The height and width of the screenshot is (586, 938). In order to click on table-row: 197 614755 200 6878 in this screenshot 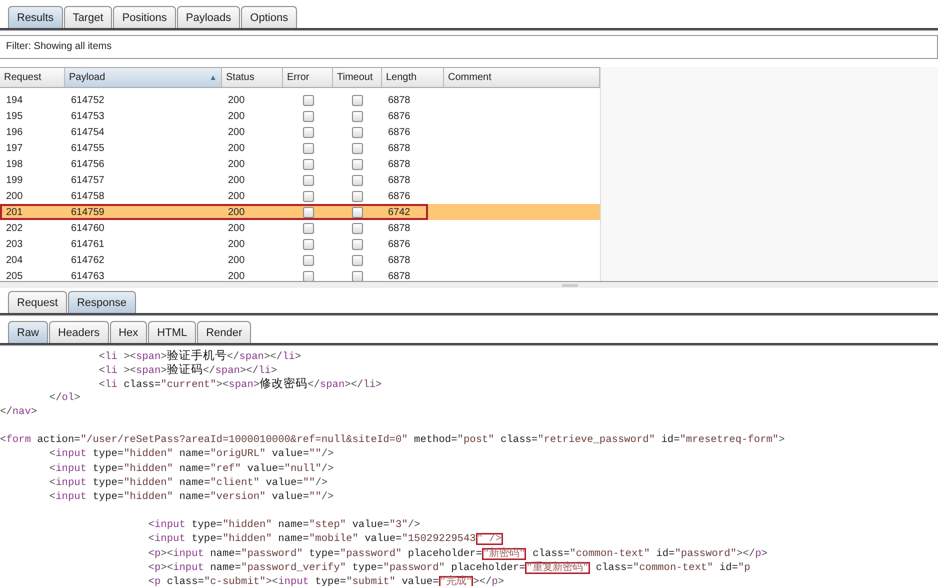, I will do `click(300, 148)`.